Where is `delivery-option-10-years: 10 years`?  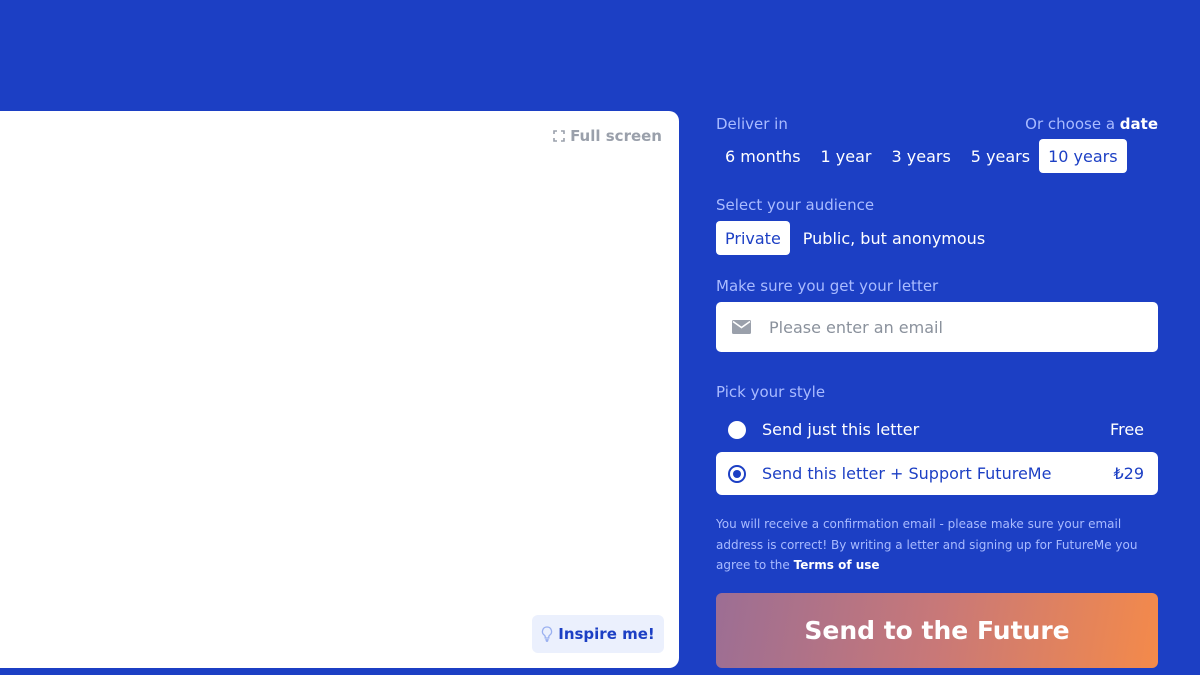 delivery-option-10-years: 10 years is located at coordinates (1083, 156).